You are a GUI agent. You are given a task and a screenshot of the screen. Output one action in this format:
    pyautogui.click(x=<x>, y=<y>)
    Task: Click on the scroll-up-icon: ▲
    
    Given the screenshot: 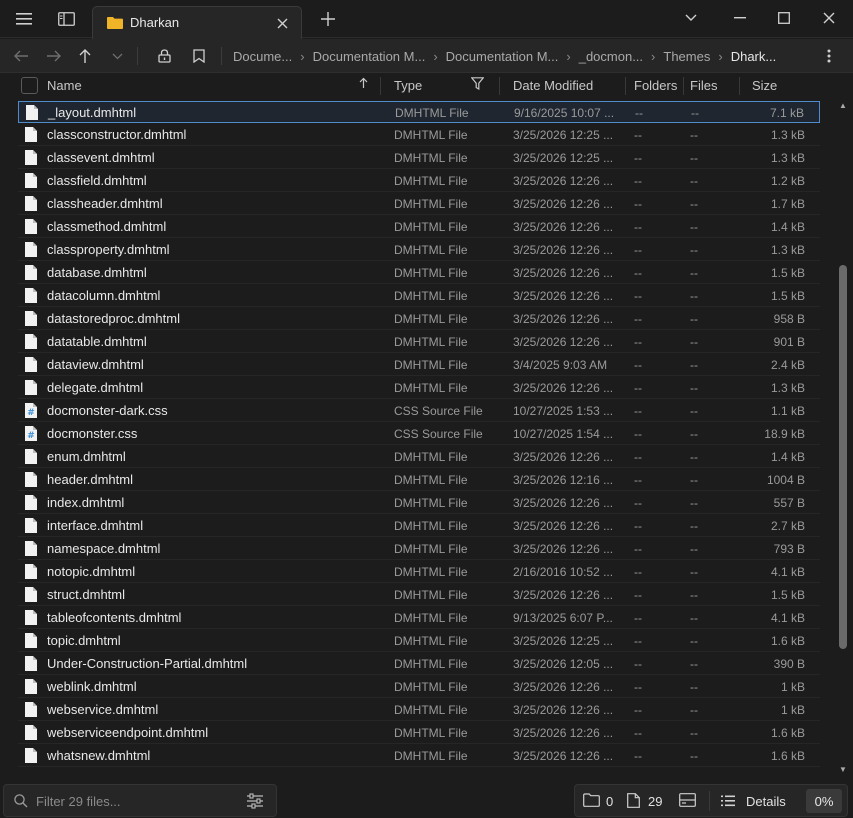 What is the action you would take?
    pyautogui.click(x=843, y=105)
    